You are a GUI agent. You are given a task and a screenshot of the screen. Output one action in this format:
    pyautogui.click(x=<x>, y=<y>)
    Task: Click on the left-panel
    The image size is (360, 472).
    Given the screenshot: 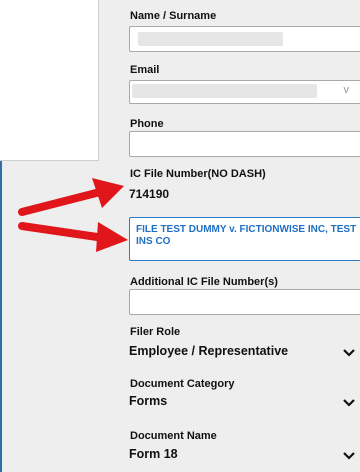 What is the action you would take?
    pyautogui.click(x=49, y=80)
    